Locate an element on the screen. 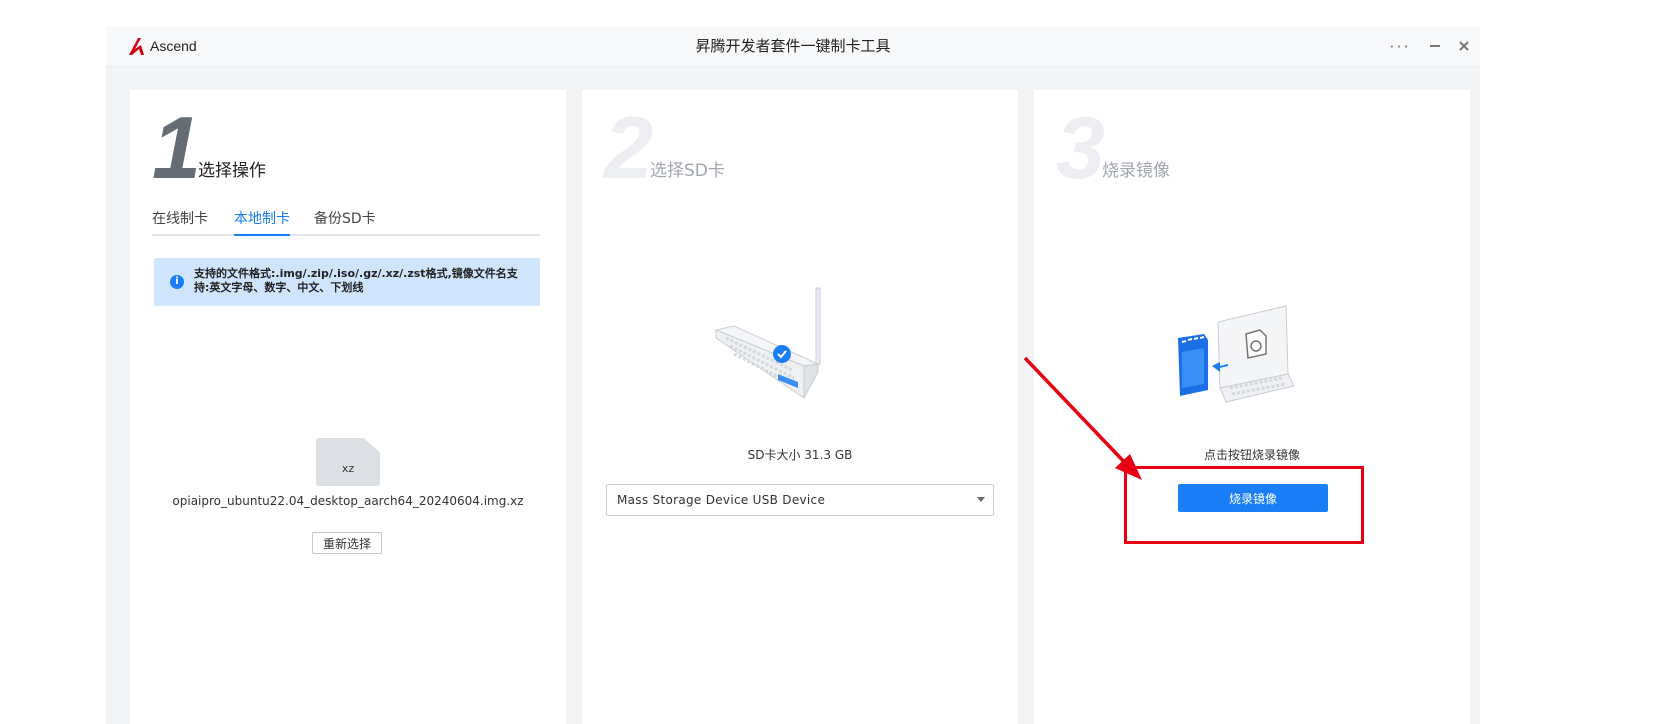 Image resolution: width=1673 pixels, height=724 pixels. annotation-highlight-box is located at coordinates (1244, 505).